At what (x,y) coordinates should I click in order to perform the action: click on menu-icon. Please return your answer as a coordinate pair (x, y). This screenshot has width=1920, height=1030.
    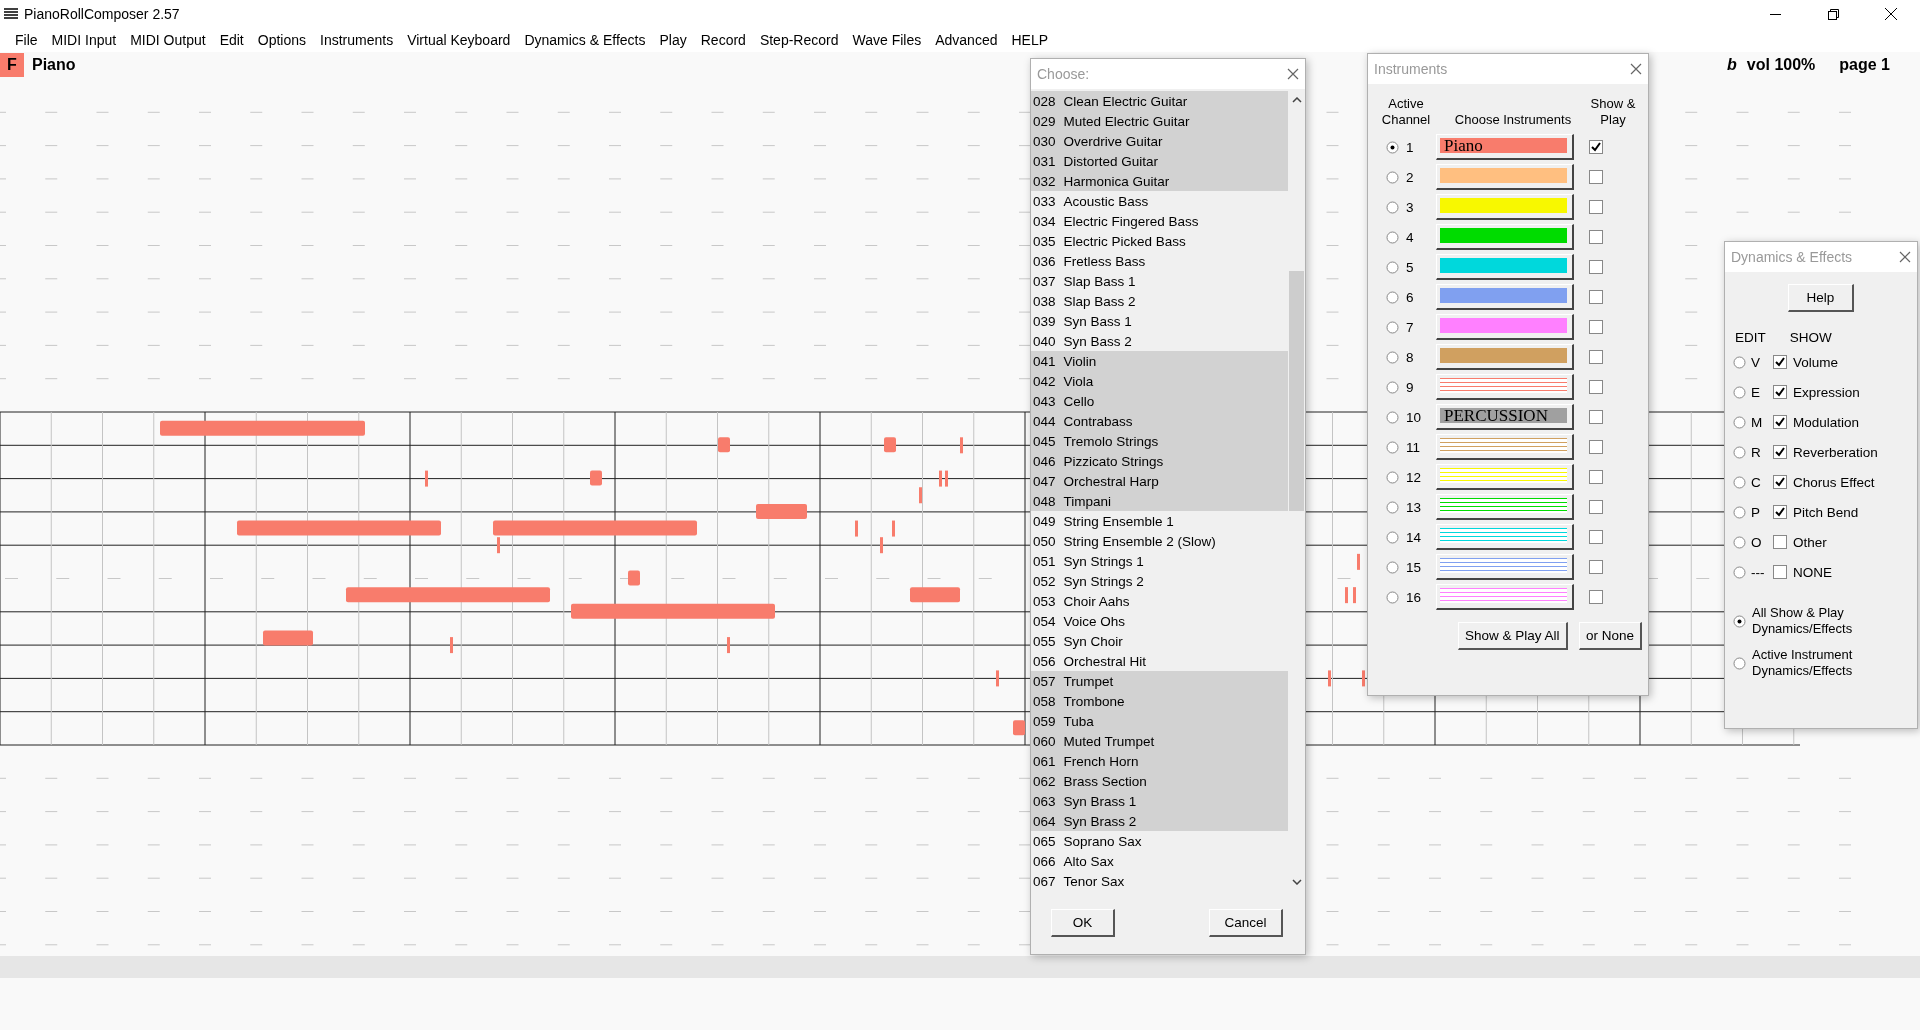
    Looking at the image, I should click on (11, 14).